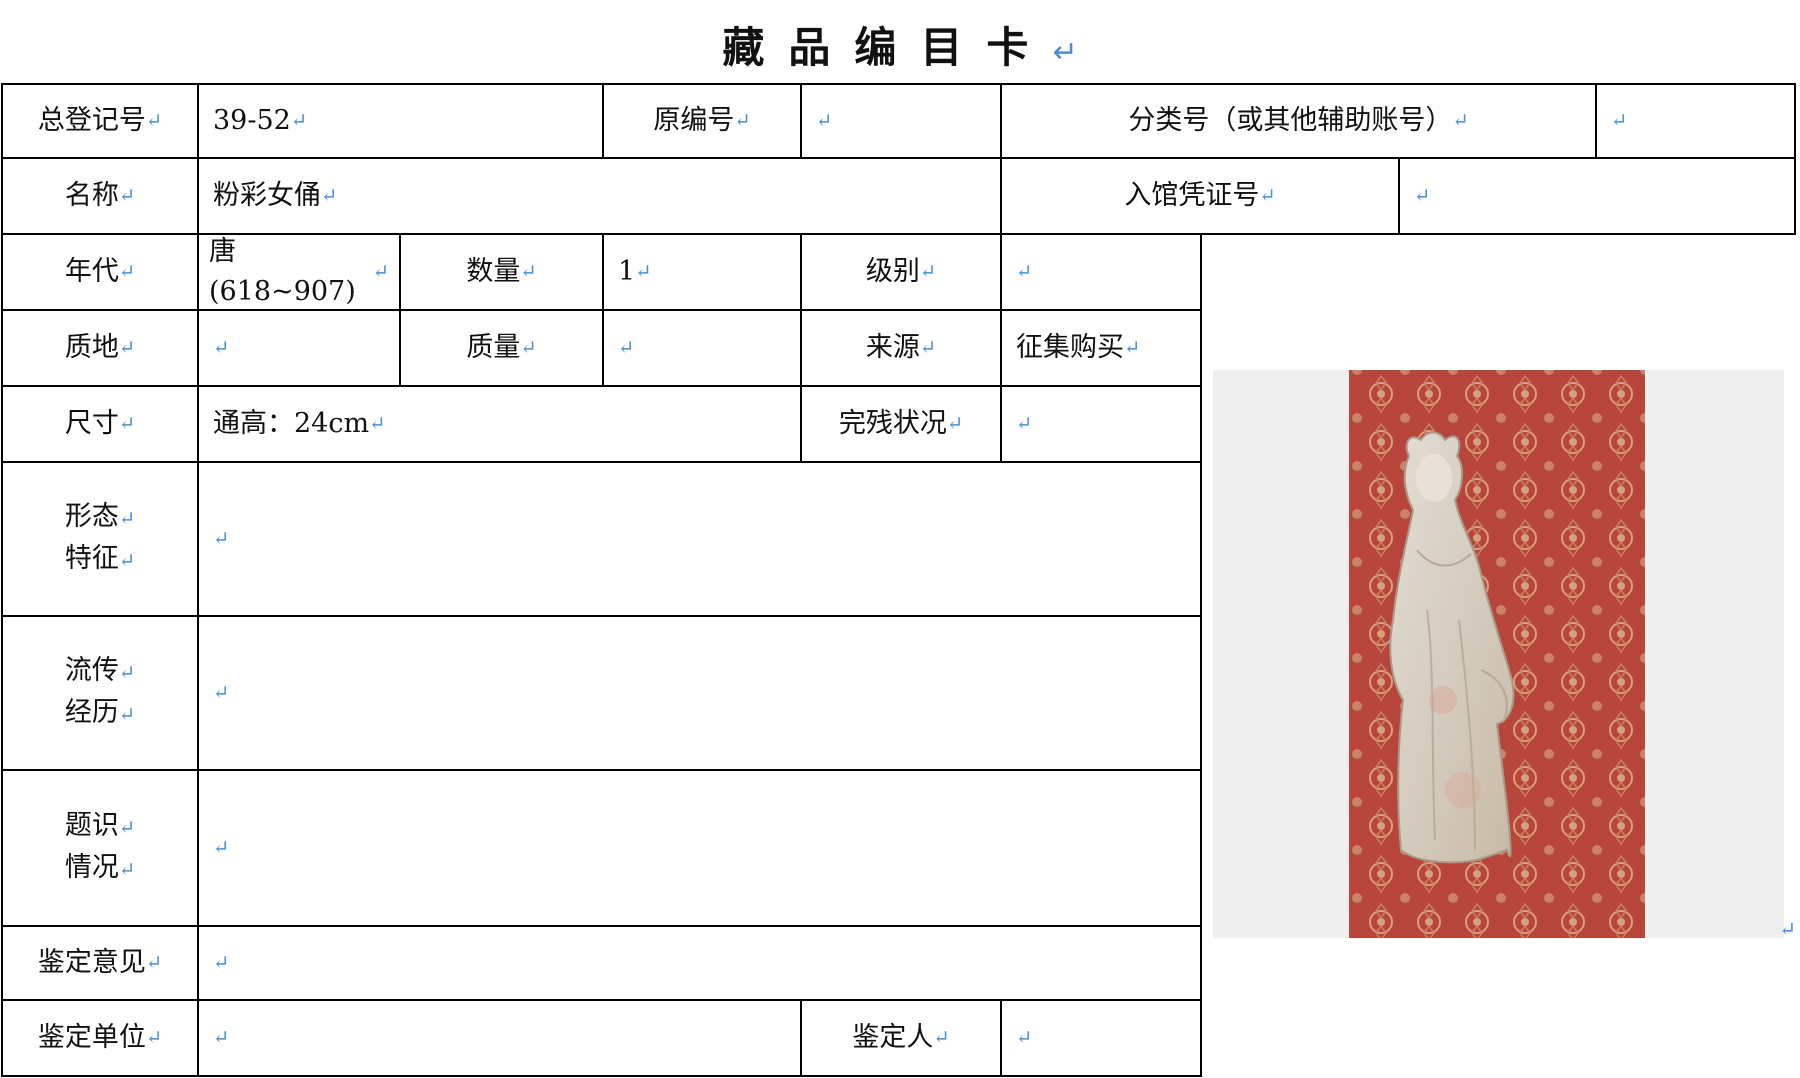 This screenshot has width=1800, height=1078. What do you see at coordinates (1101, 272) in the screenshot?
I see `grade-value: ↵` at bounding box center [1101, 272].